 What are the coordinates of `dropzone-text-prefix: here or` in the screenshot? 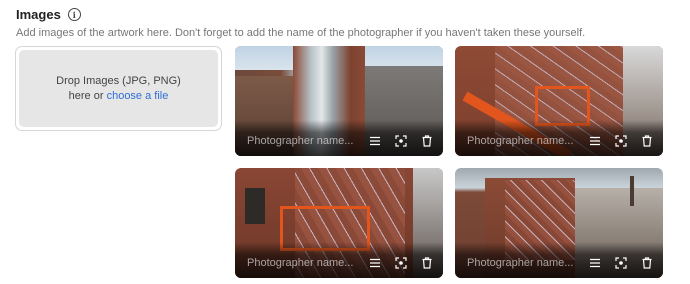 It's located at (87, 95).